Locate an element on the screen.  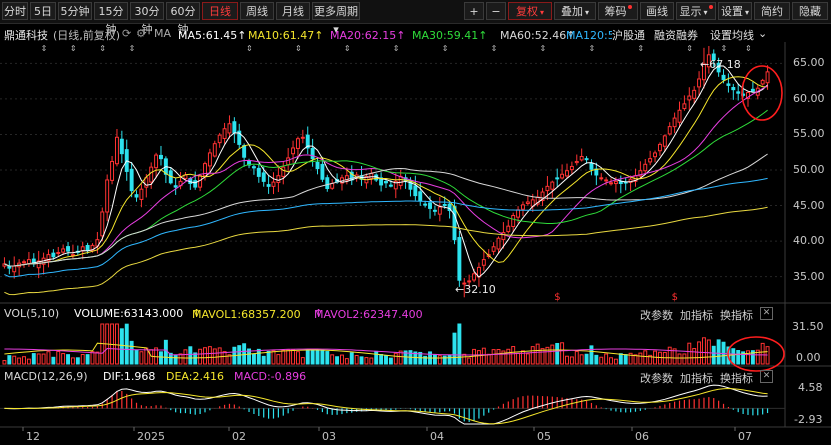
x-axis-label: 12 is located at coordinates (33, 436).